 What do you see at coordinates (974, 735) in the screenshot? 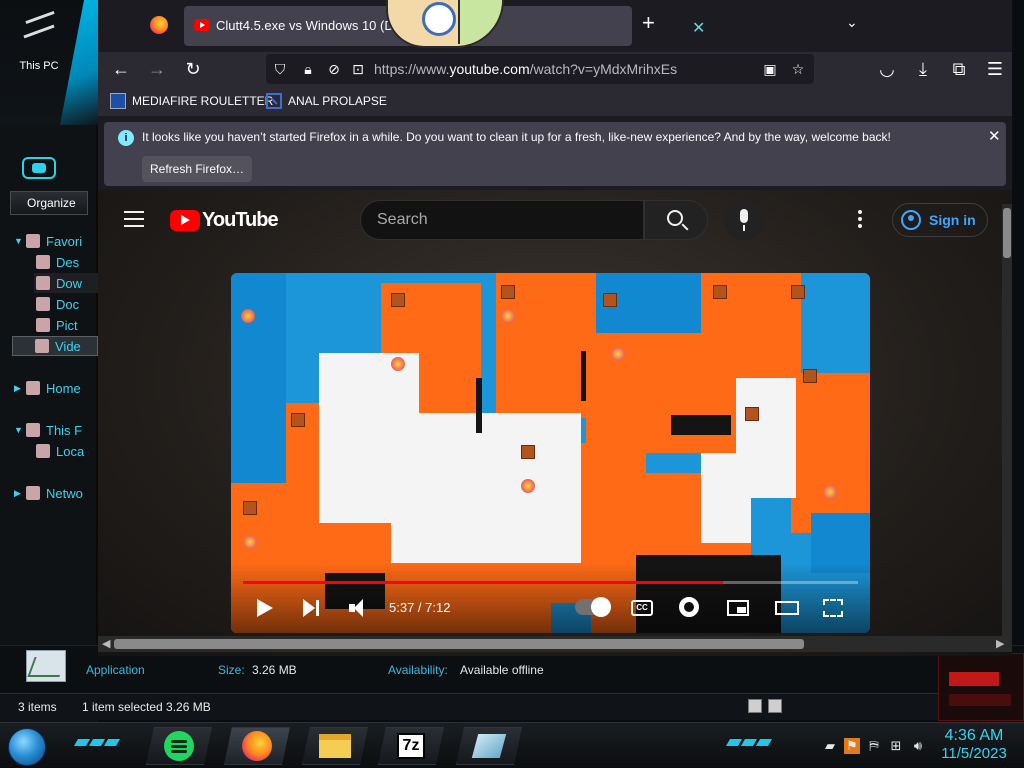
I see `clock-time: 4:36 AM` at bounding box center [974, 735].